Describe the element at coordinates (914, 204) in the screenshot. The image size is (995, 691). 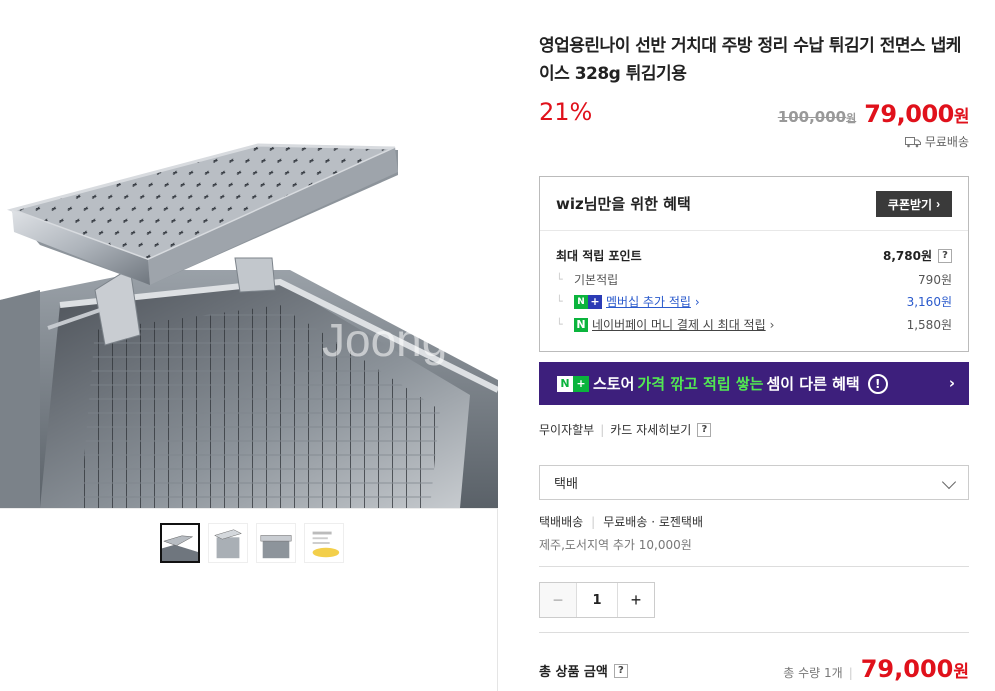
I see `coupon-button: 쿠폰받기 ›` at that location.